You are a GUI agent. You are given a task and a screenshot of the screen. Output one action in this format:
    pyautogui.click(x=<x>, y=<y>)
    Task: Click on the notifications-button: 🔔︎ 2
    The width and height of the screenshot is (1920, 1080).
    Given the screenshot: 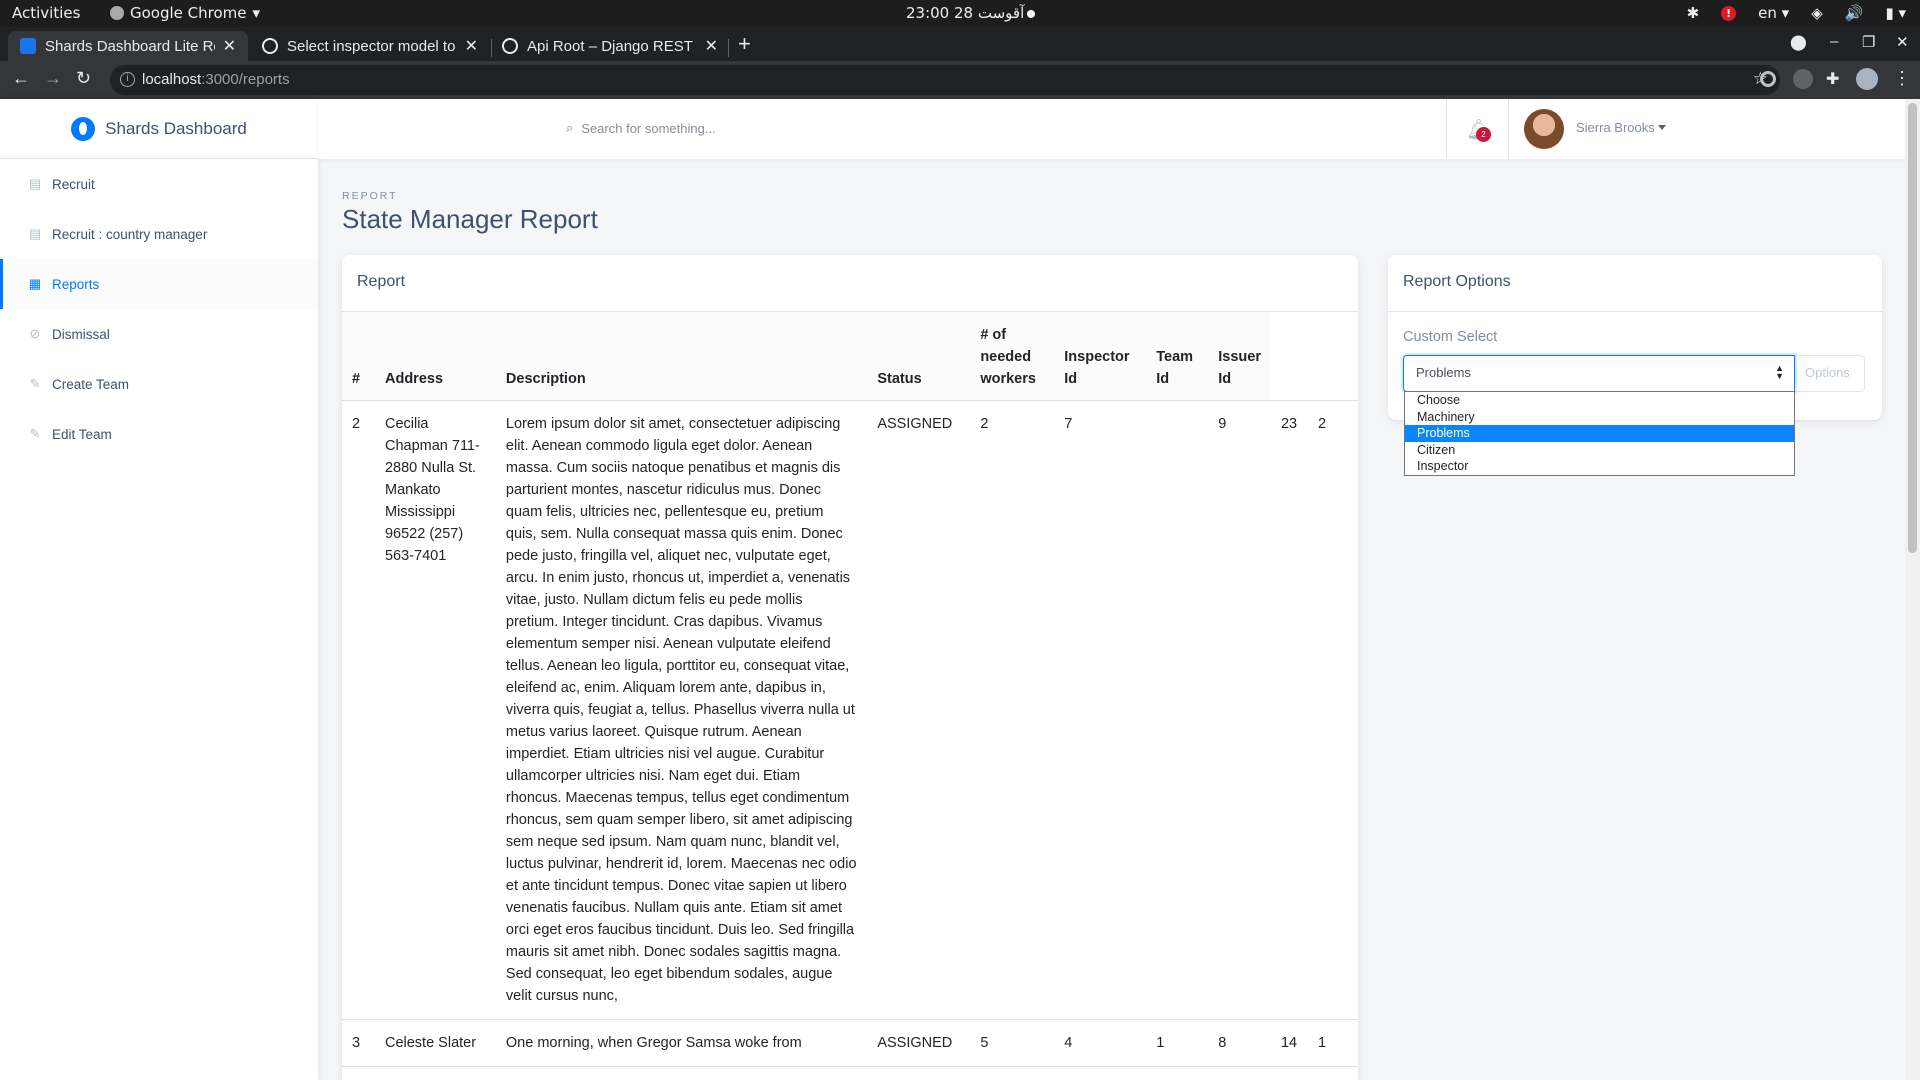 What is the action you would take?
    pyautogui.click(x=1478, y=129)
    